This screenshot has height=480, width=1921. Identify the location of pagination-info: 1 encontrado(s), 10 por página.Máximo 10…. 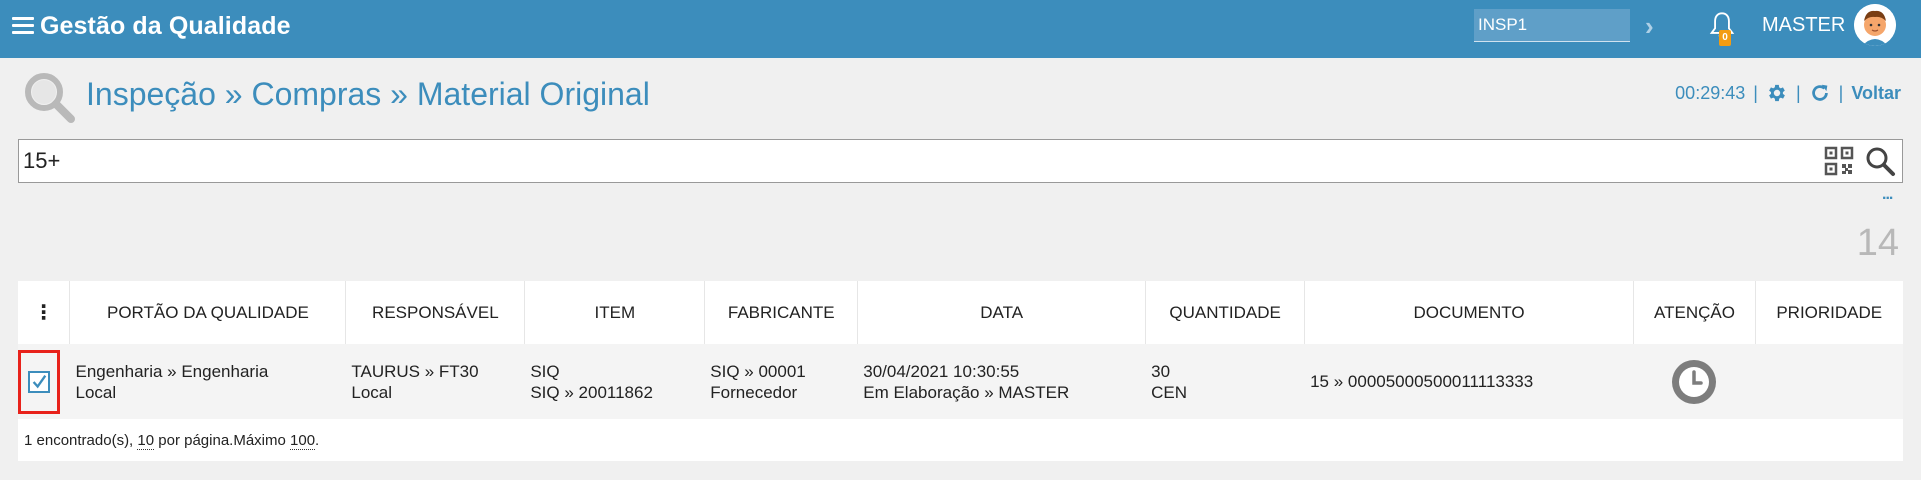
(960, 440).